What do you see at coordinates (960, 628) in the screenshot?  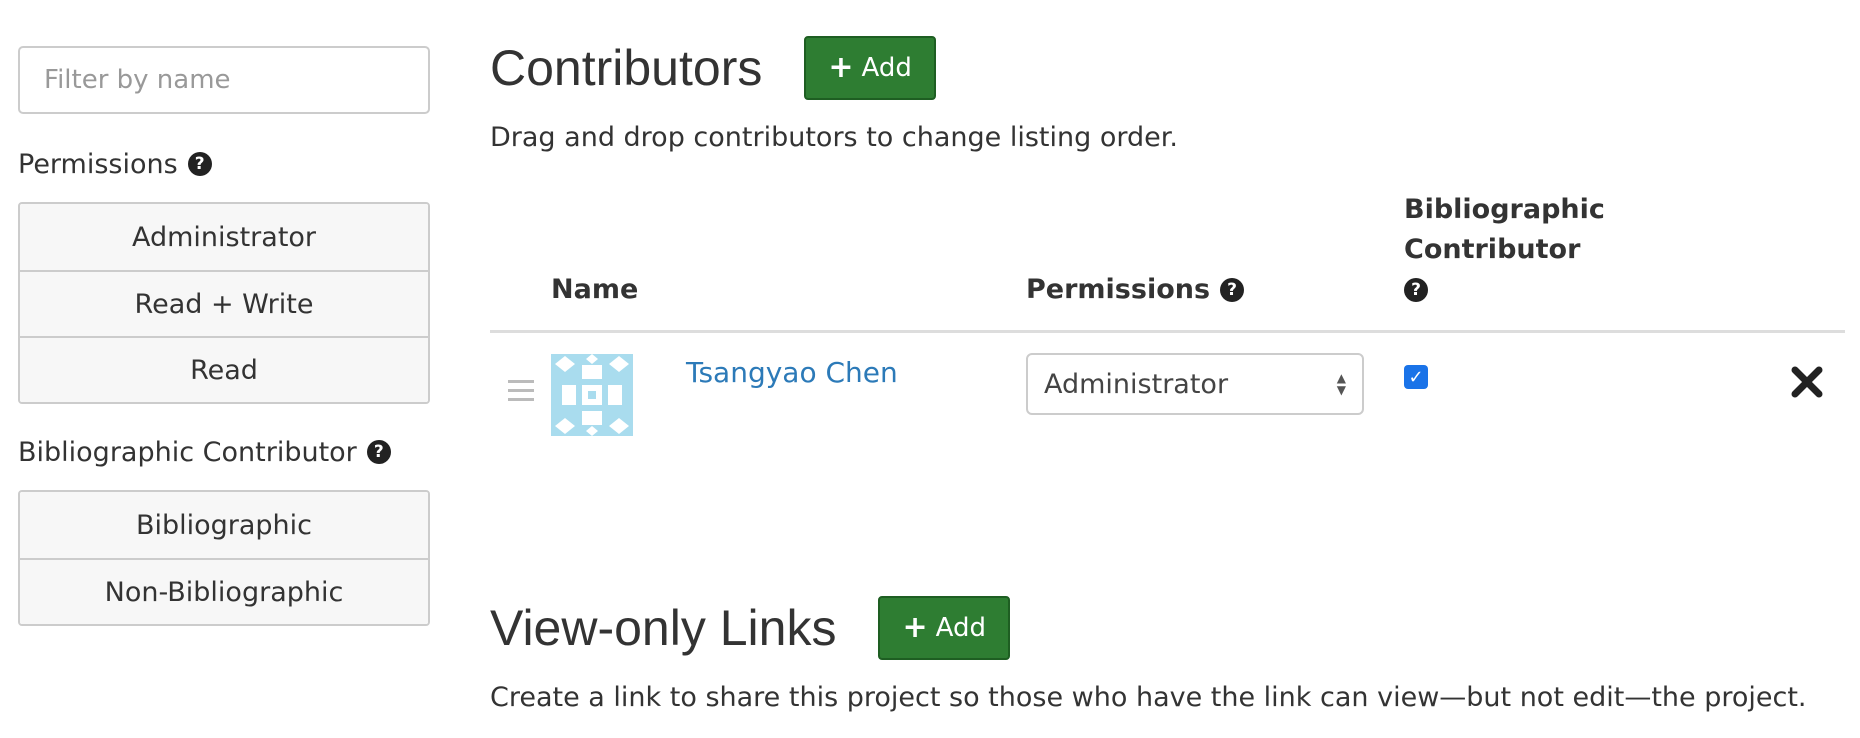 I see `add-view-only-link-label: Add` at bounding box center [960, 628].